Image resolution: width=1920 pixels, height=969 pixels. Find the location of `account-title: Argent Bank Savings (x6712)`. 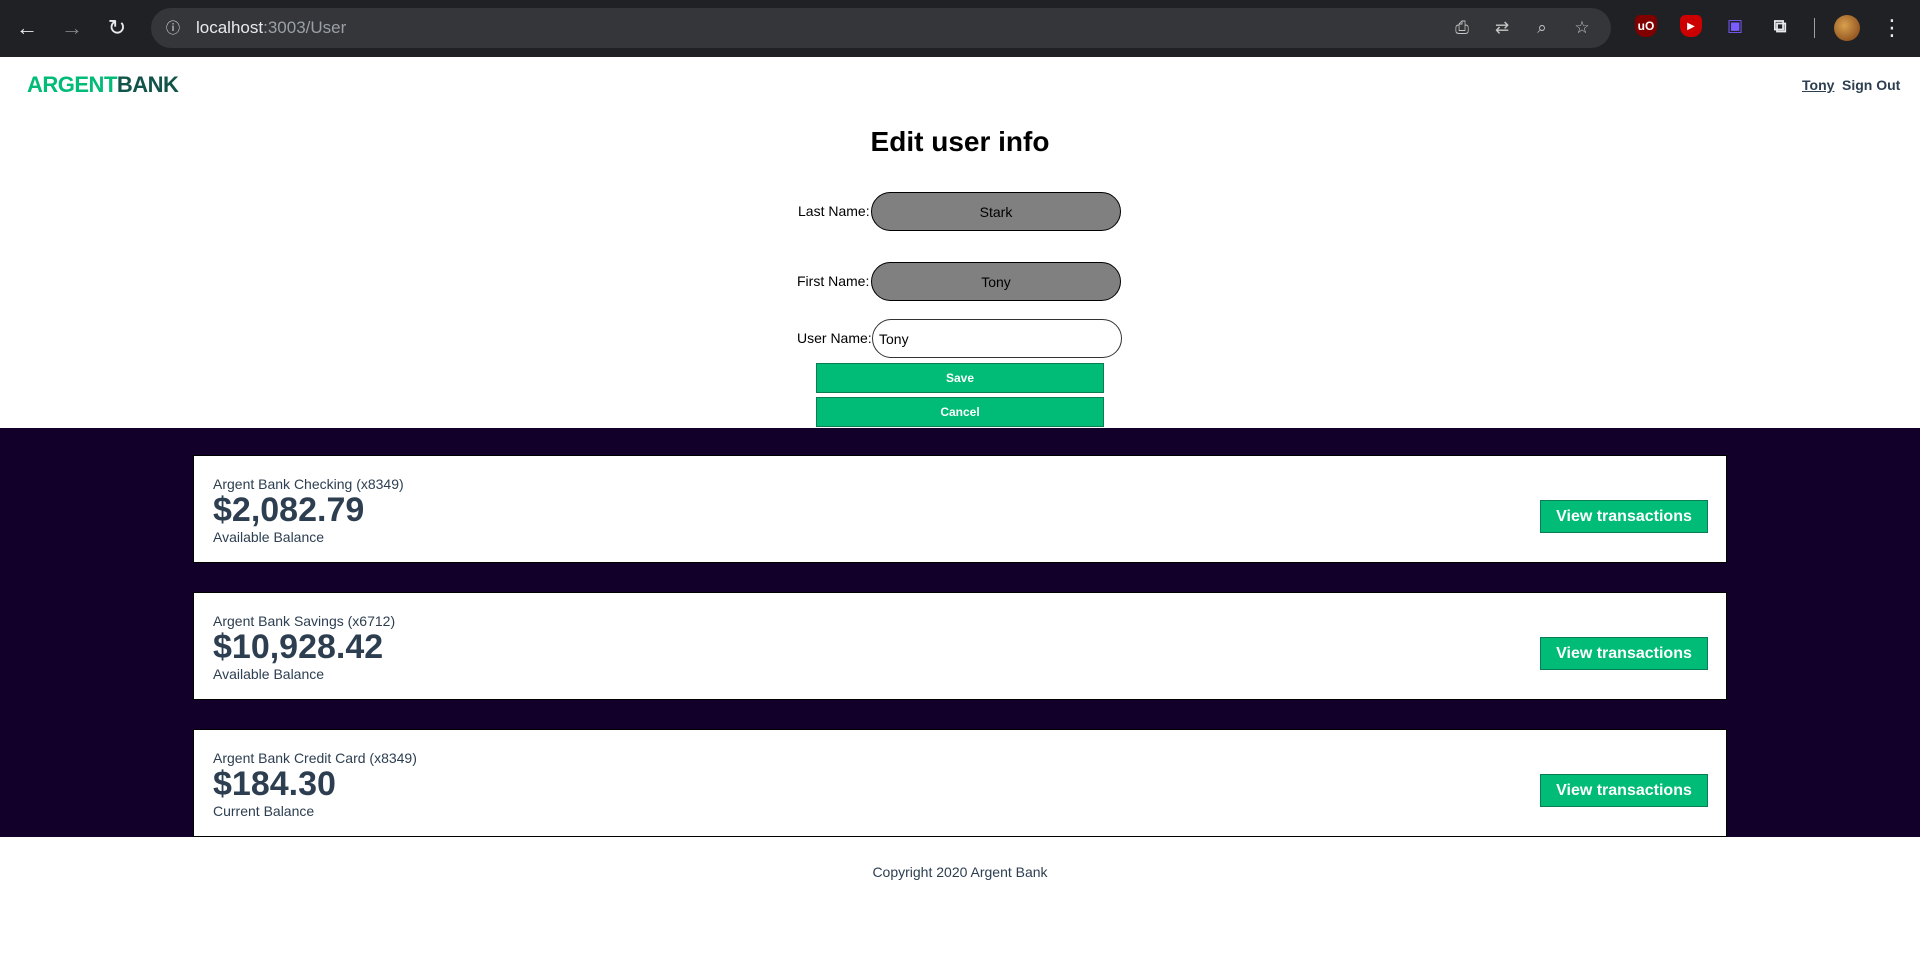

account-title: Argent Bank Savings (x6712) is located at coordinates (304, 621).